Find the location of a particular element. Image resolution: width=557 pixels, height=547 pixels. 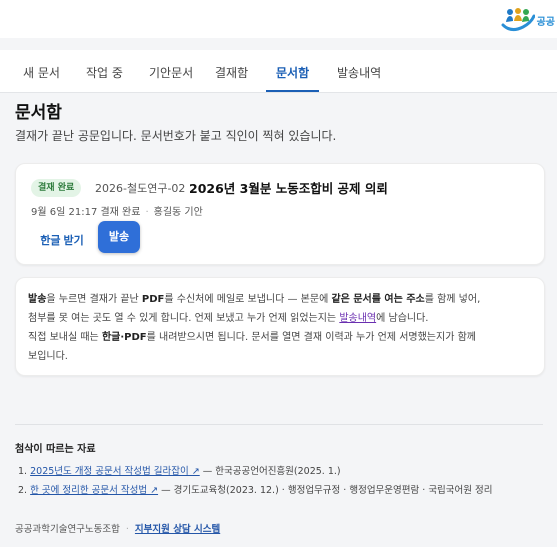

document-title: 2026년 3월분 노동조합비 공제 의뢰 is located at coordinates (288, 187).